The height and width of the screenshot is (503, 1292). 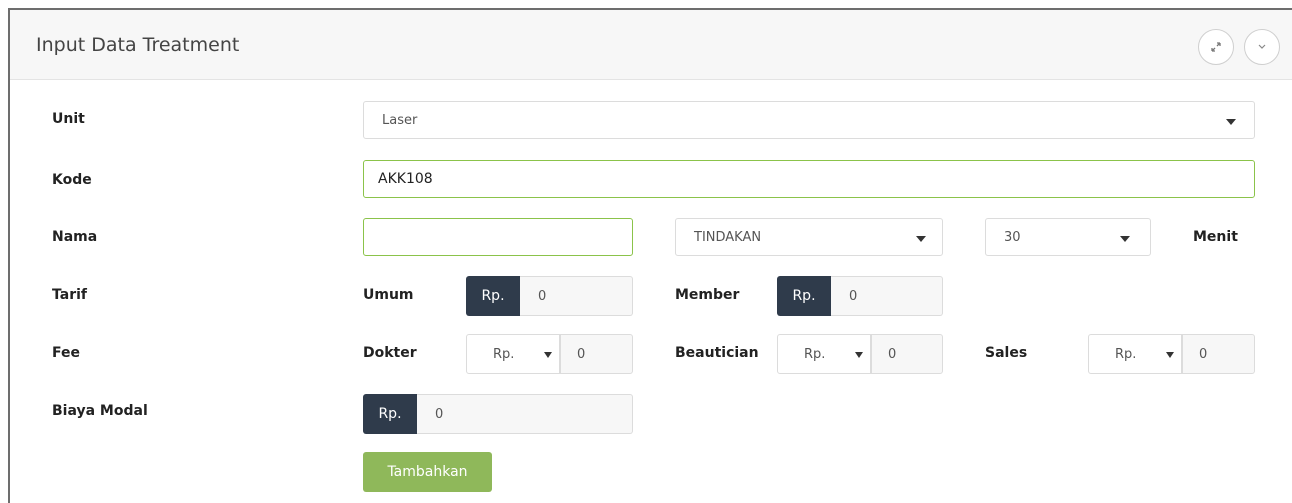 I want to click on treatment-type-select: TINDAKAN, so click(x=809, y=237).